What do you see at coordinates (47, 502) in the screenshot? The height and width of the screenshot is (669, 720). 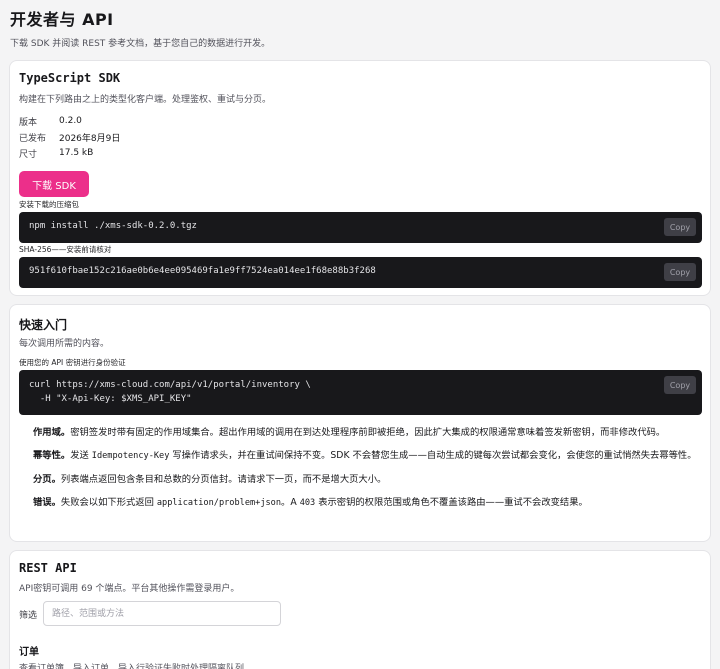 I see `note-err-title: 错误。` at bounding box center [47, 502].